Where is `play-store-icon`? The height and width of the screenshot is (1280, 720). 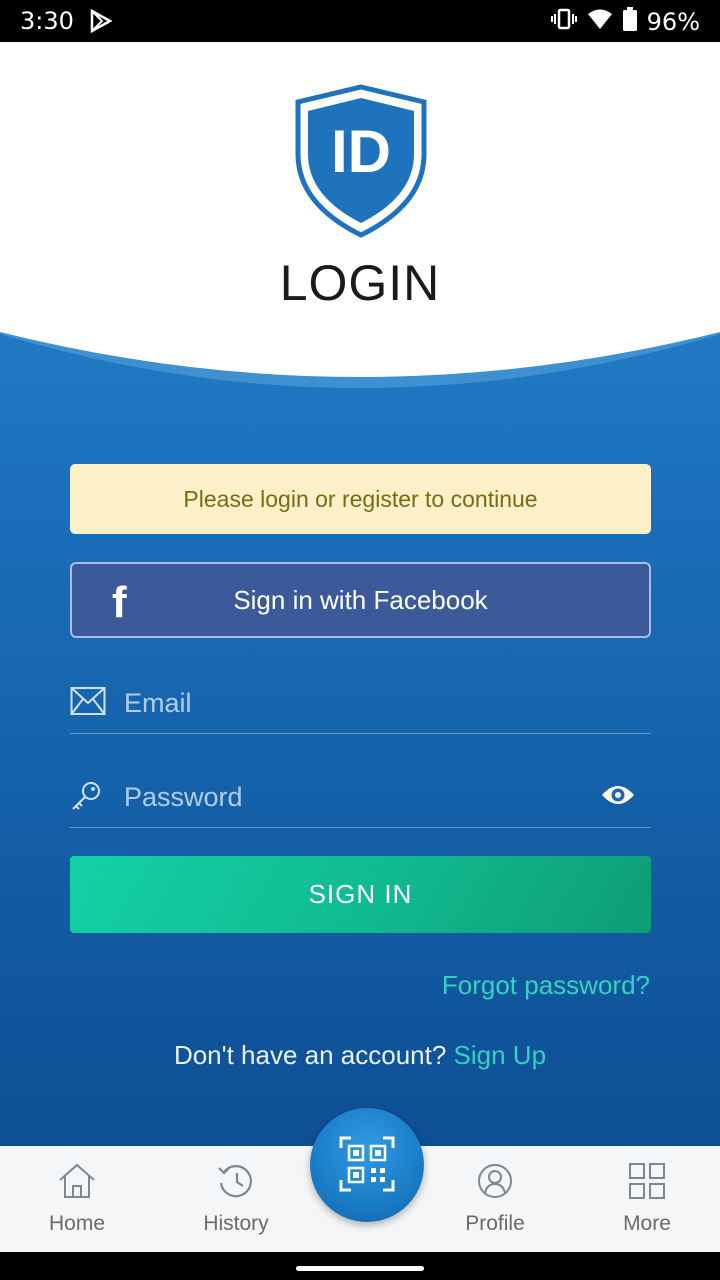 play-store-icon is located at coordinates (101, 23).